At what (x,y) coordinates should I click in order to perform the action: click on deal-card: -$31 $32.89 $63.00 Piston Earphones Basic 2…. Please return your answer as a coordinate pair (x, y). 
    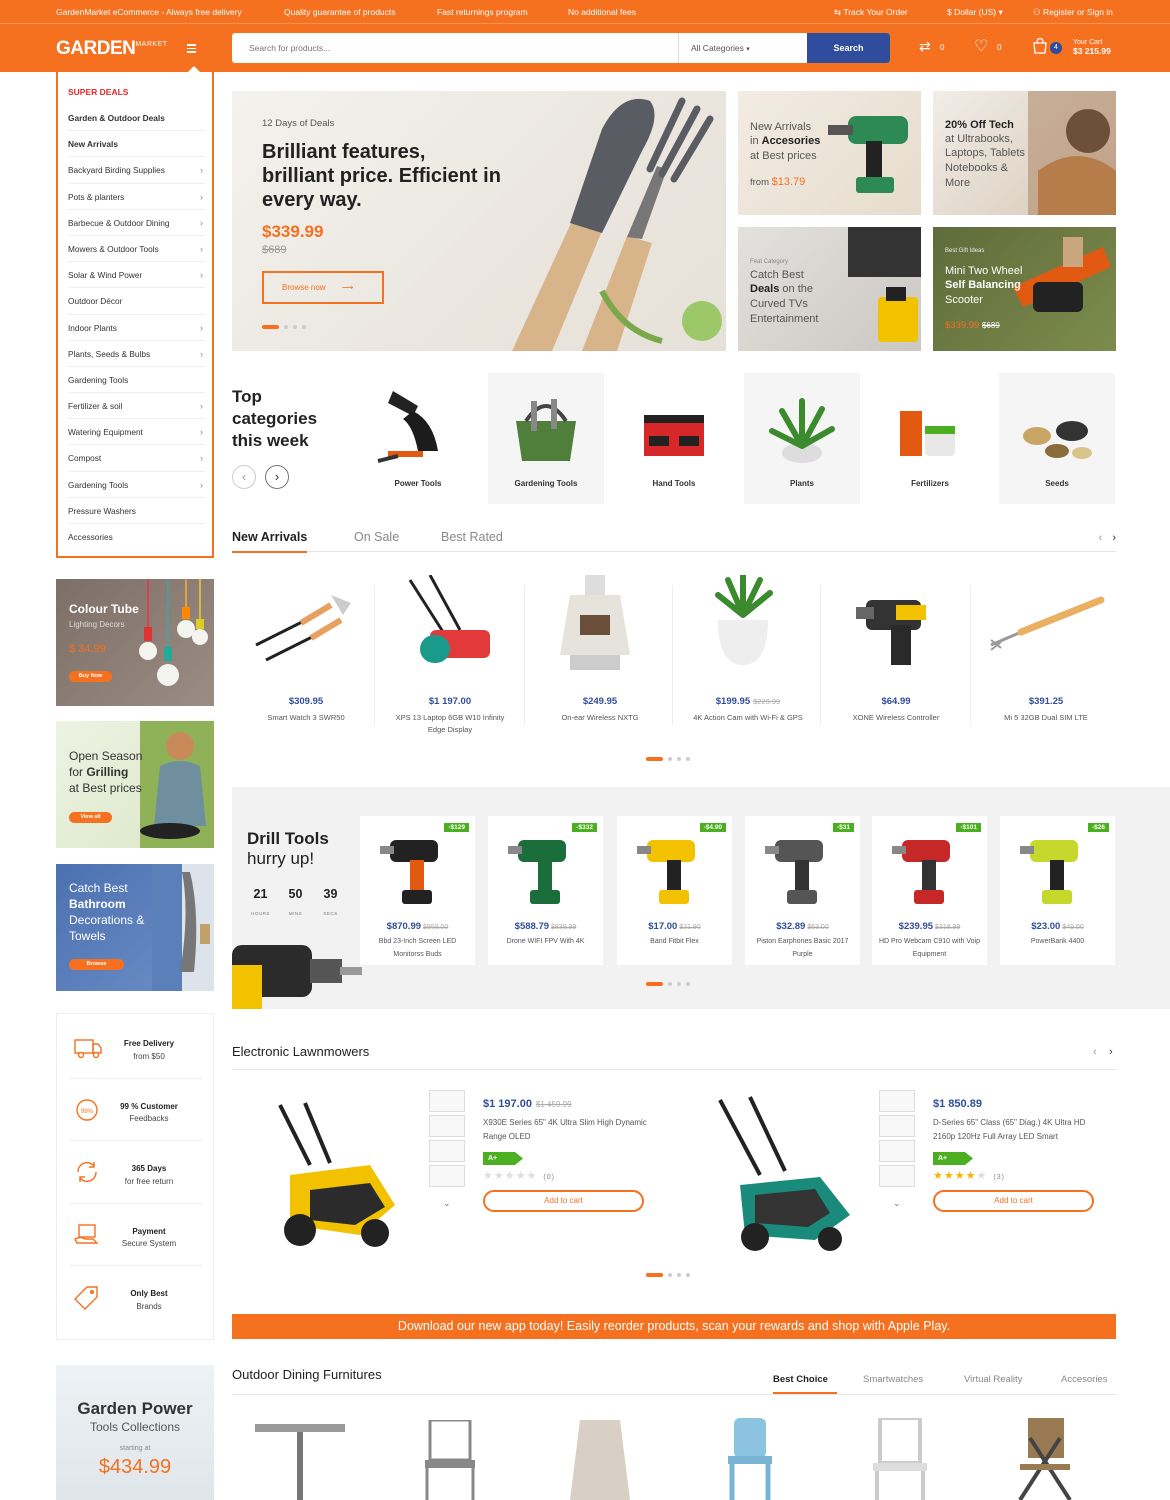
    Looking at the image, I should click on (802, 890).